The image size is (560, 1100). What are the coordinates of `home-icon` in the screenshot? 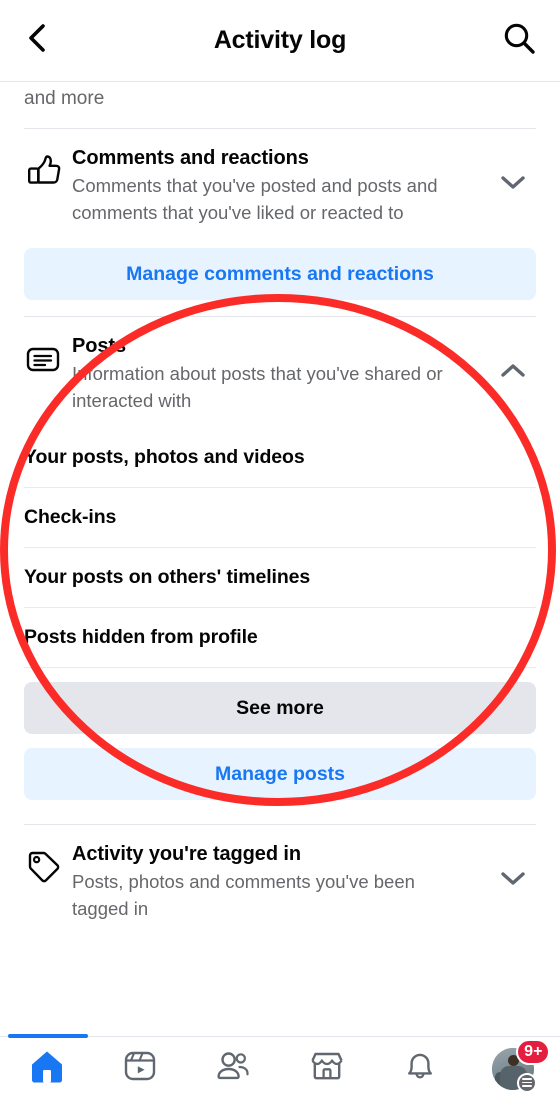 It's located at (47, 1068).